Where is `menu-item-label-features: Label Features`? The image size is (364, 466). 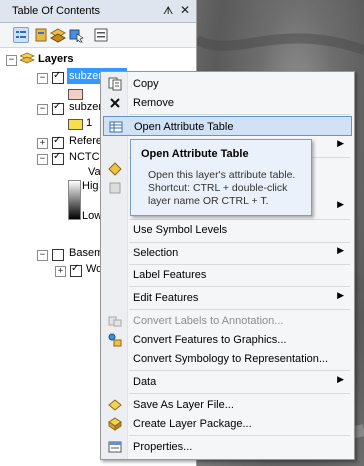 menu-item-label-features: Label Features is located at coordinates (227, 275).